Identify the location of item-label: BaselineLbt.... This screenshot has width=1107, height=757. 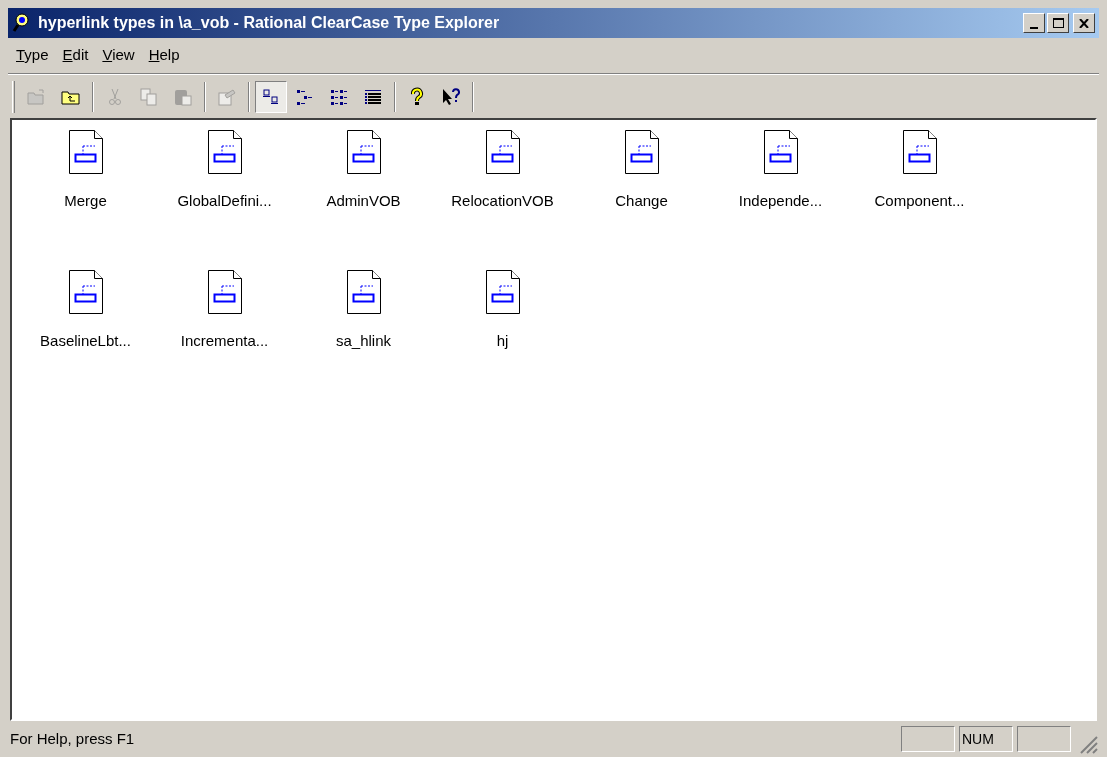
(85, 341).